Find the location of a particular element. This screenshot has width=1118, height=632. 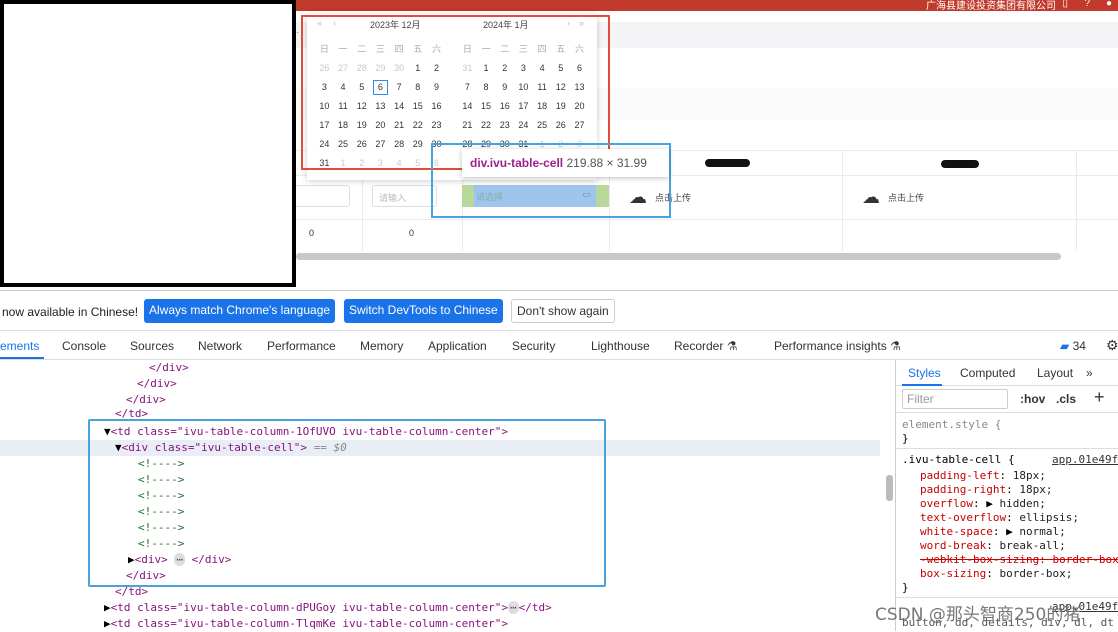

more-tabs-icon: » is located at coordinates (1089, 373).